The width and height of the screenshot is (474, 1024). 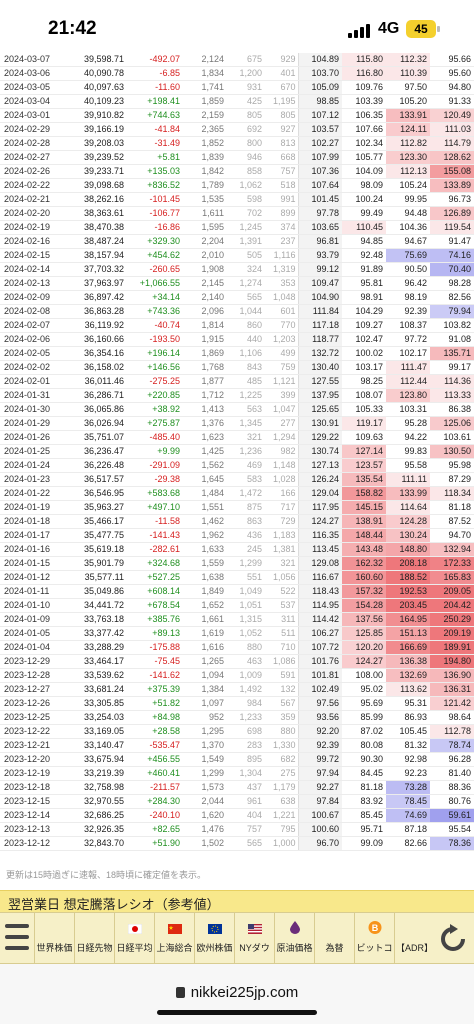 What do you see at coordinates (154, 353) in the screenshot?
I see `change-cell: +196.14` at bounding box center [154, 353].